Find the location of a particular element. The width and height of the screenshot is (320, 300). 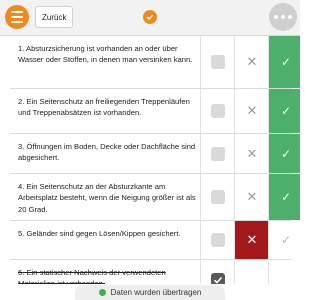

yes-option is located at coordinates (284, 272).